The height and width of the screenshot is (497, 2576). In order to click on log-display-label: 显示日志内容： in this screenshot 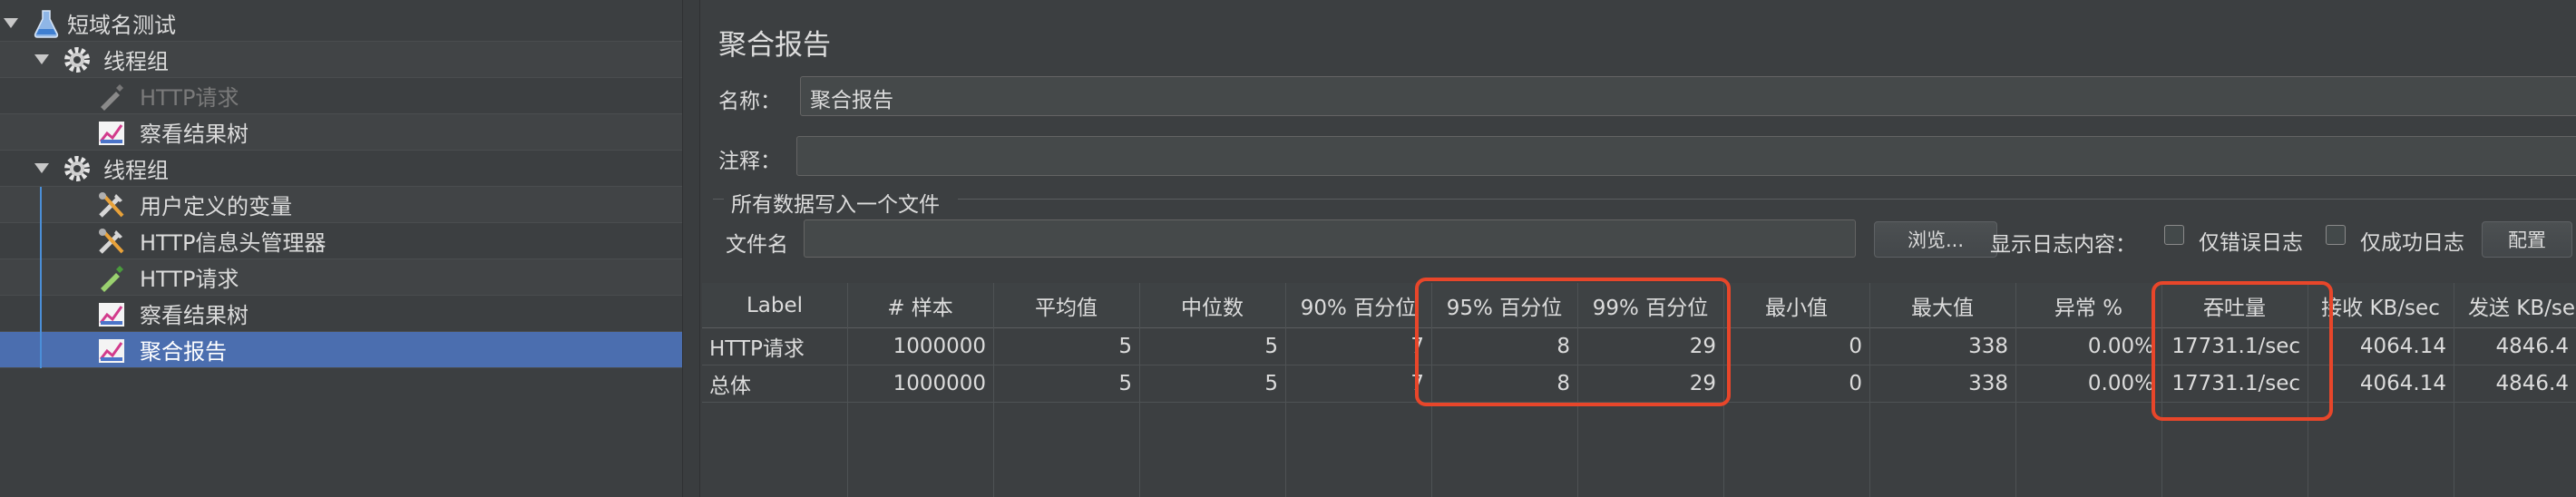, I will do `click(2063, 245)`.